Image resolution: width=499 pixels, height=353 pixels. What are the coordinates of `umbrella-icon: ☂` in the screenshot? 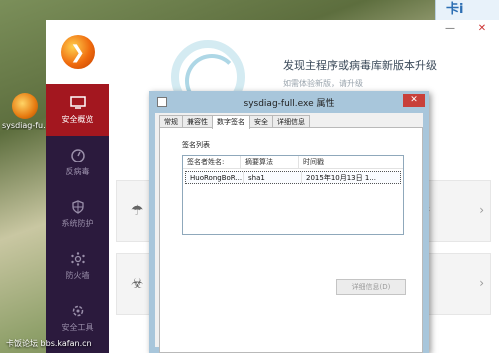 It's located at (137, 211).